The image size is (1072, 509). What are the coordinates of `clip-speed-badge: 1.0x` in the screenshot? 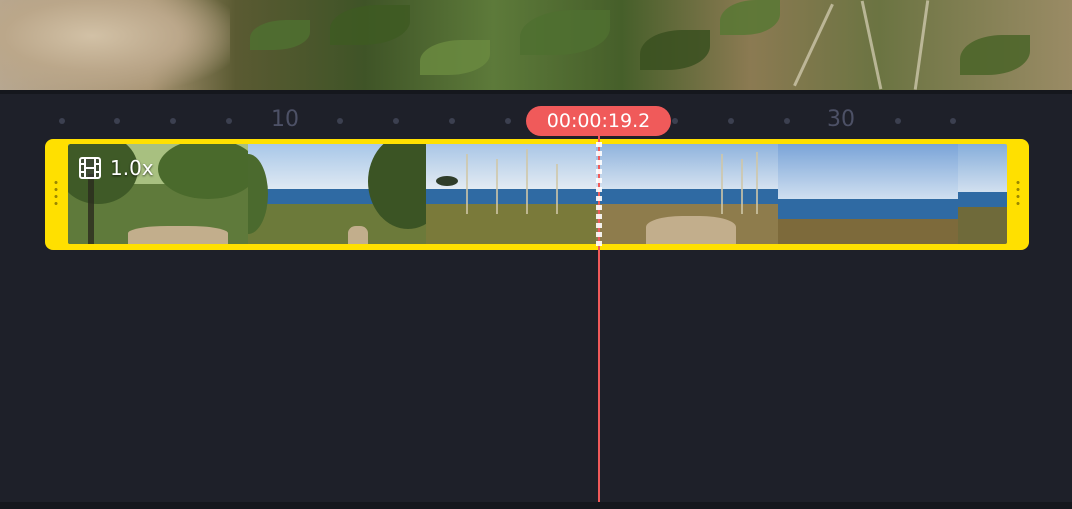 It's located at (115, 168).